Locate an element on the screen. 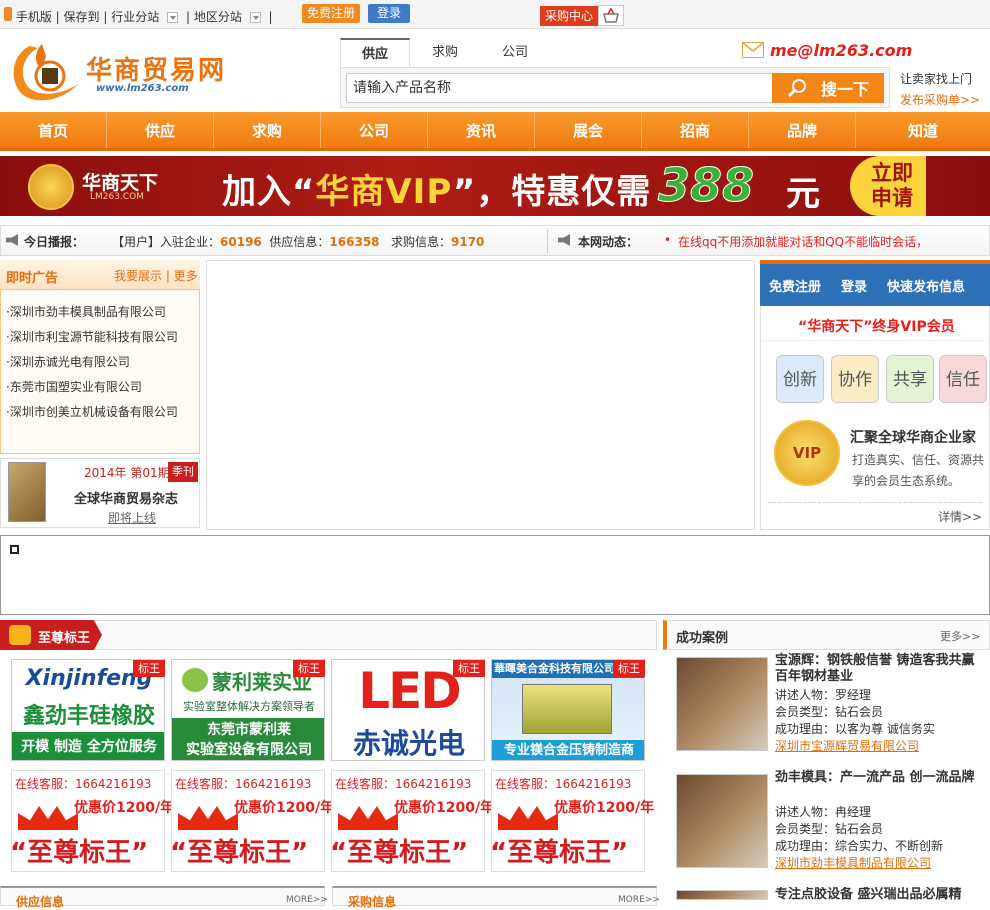 Image resolution: width=990 pixels, height=910 pixels. nav-buy: 求购 is located at coordinates (267, 130).